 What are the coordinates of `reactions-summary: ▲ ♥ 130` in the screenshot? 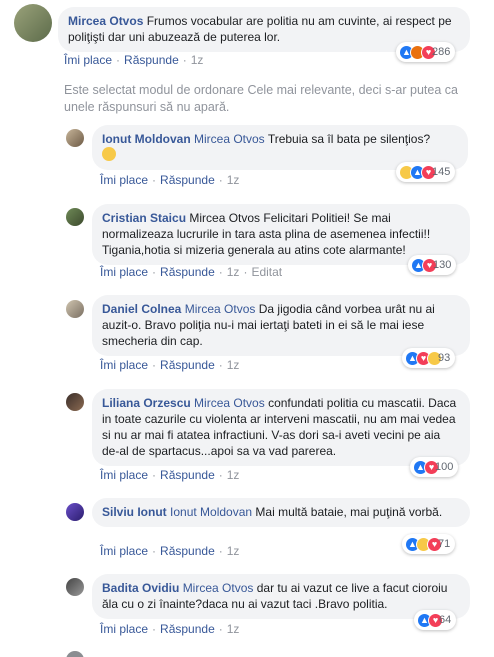 It's located at (432, 265).